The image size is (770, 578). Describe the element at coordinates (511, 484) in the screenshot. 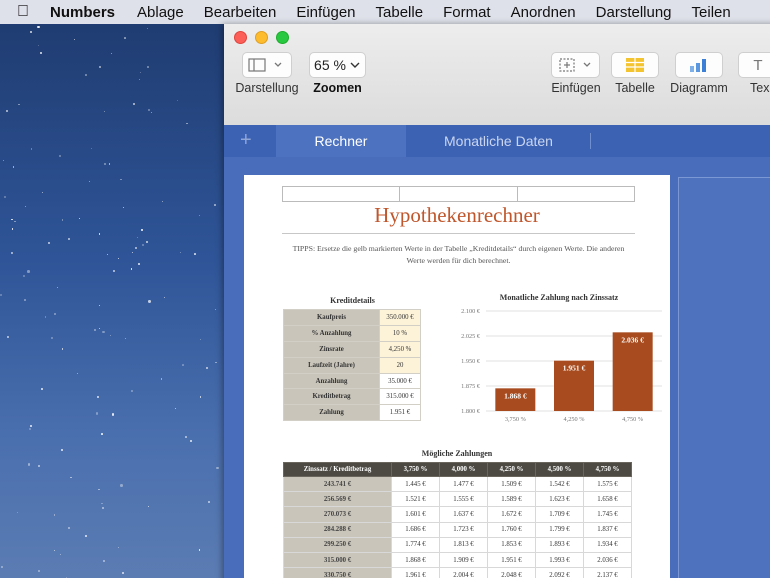

I see `table-cell: 1.509 €` at that location.